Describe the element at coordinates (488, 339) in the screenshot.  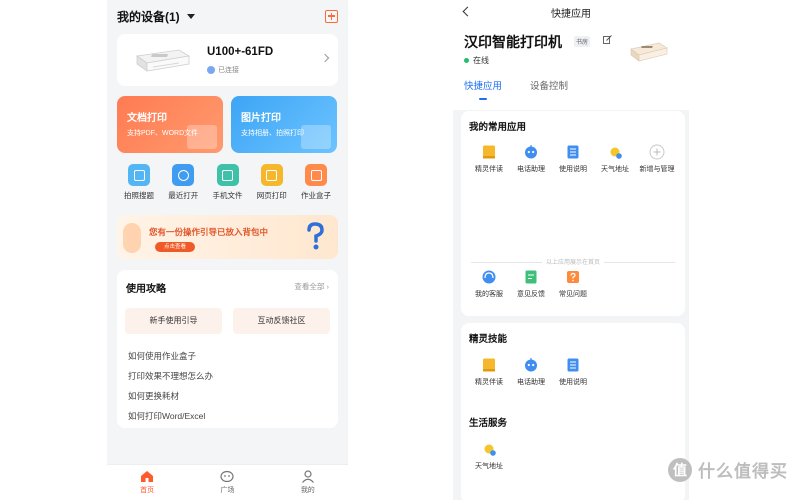
I see `section-title: 精灵技能` at that location.